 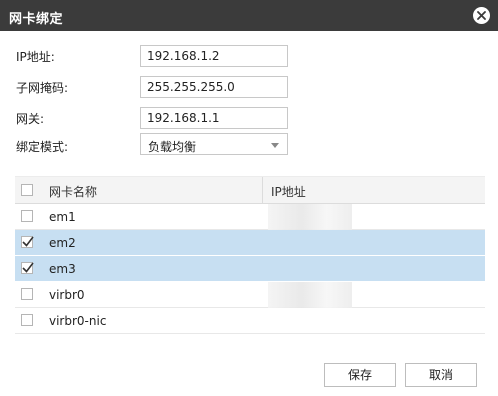 I want to click on ip-address-input, so click(x=214, y=56).